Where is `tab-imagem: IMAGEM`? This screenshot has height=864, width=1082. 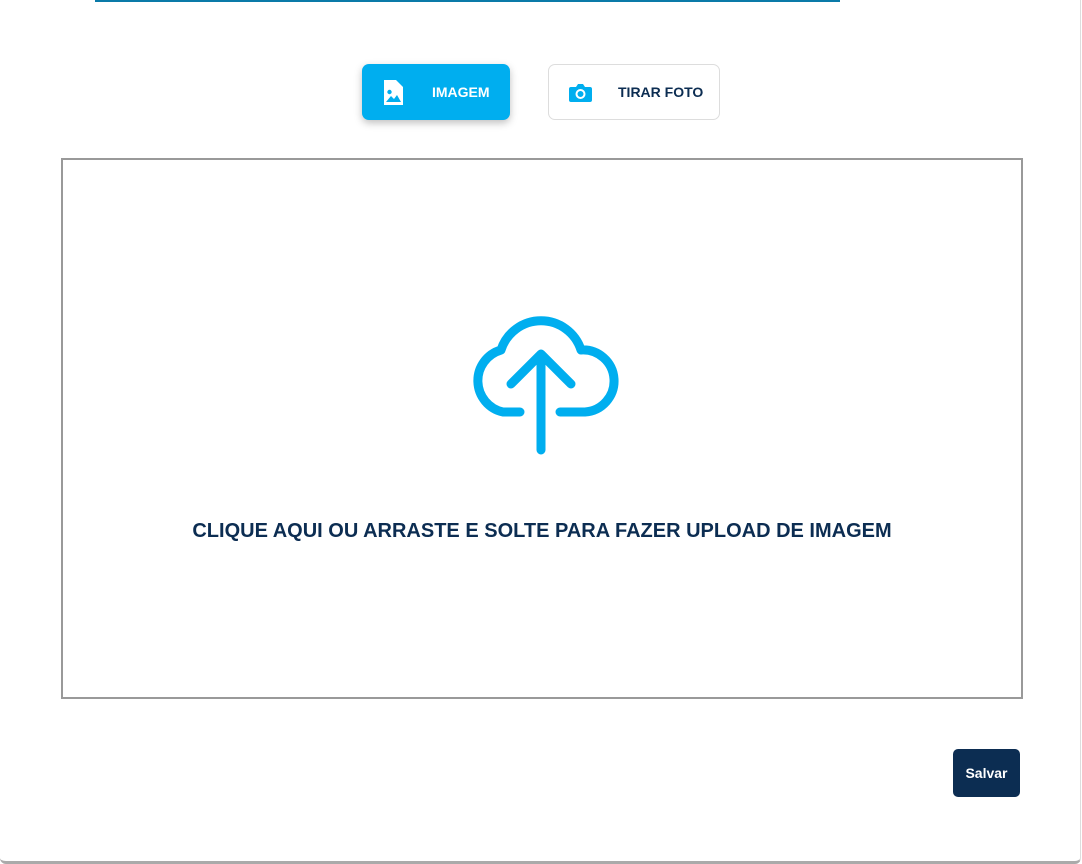
tab-imagem: IMAGEM is located at coordinates (436, 92).